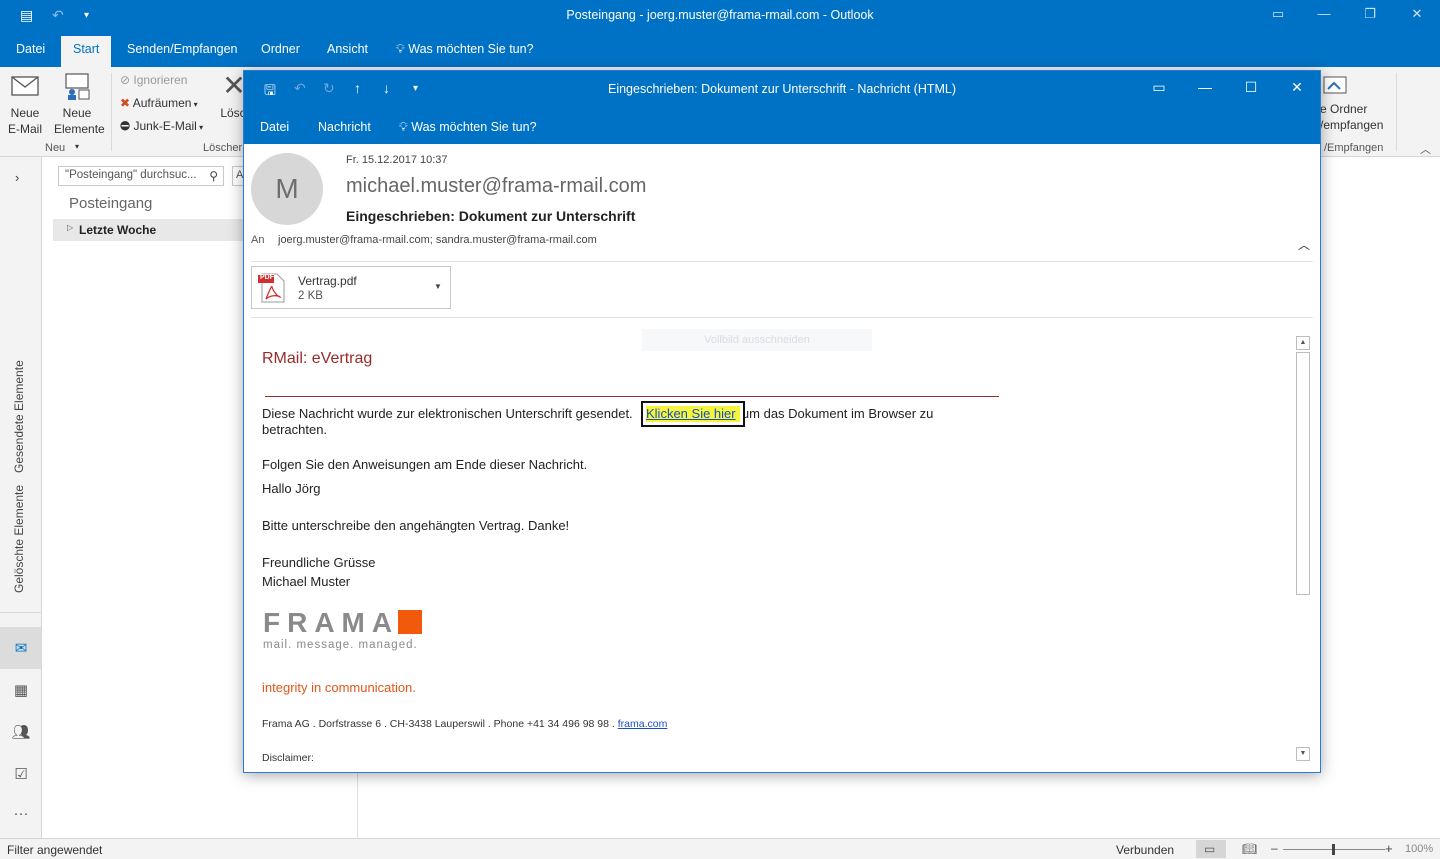  Describe the element at coordinates (310, 296) in the screenshot. I see `attachment-size: 2 KB` at that location.